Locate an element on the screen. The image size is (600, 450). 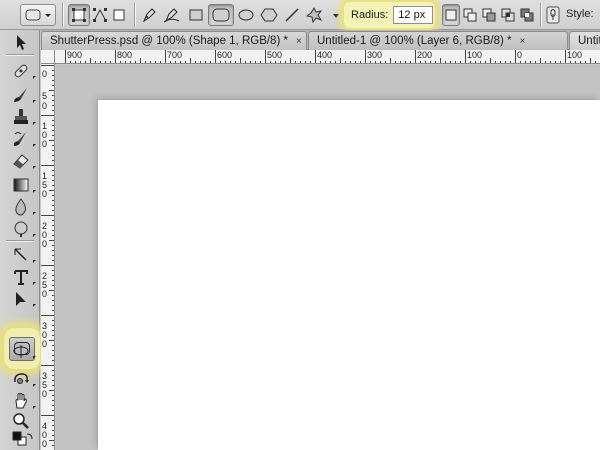
freeform-pen-button is located at coordinates (172, 15).